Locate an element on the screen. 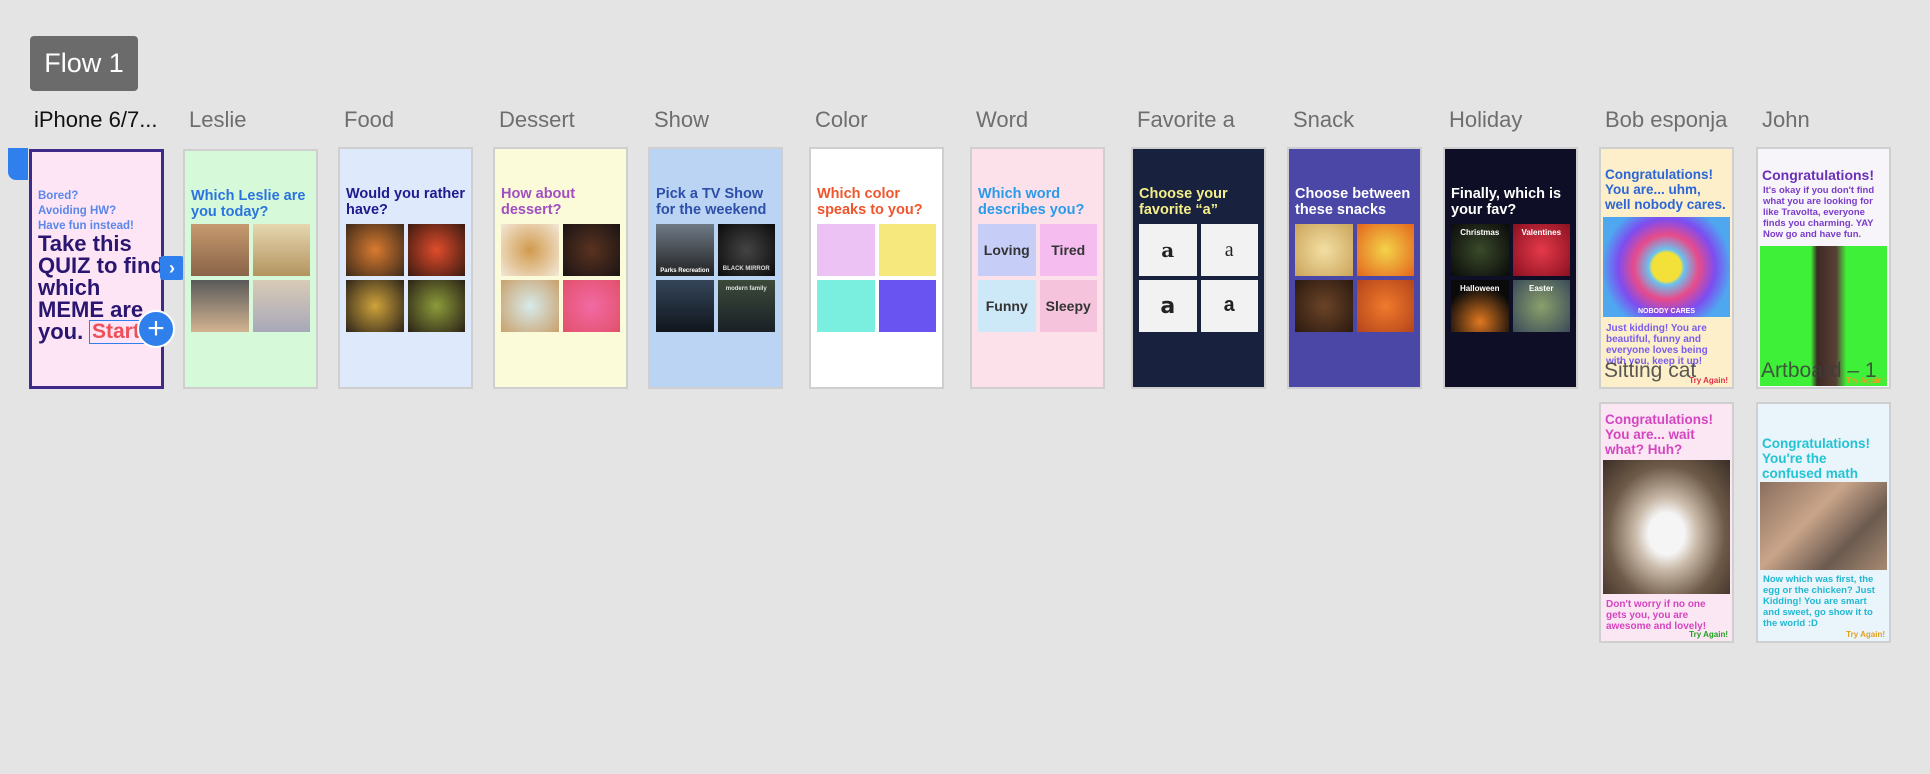 This screenshot has height=774, width=1930. artboard-label-color: Color is located at coordinates (885, 120).